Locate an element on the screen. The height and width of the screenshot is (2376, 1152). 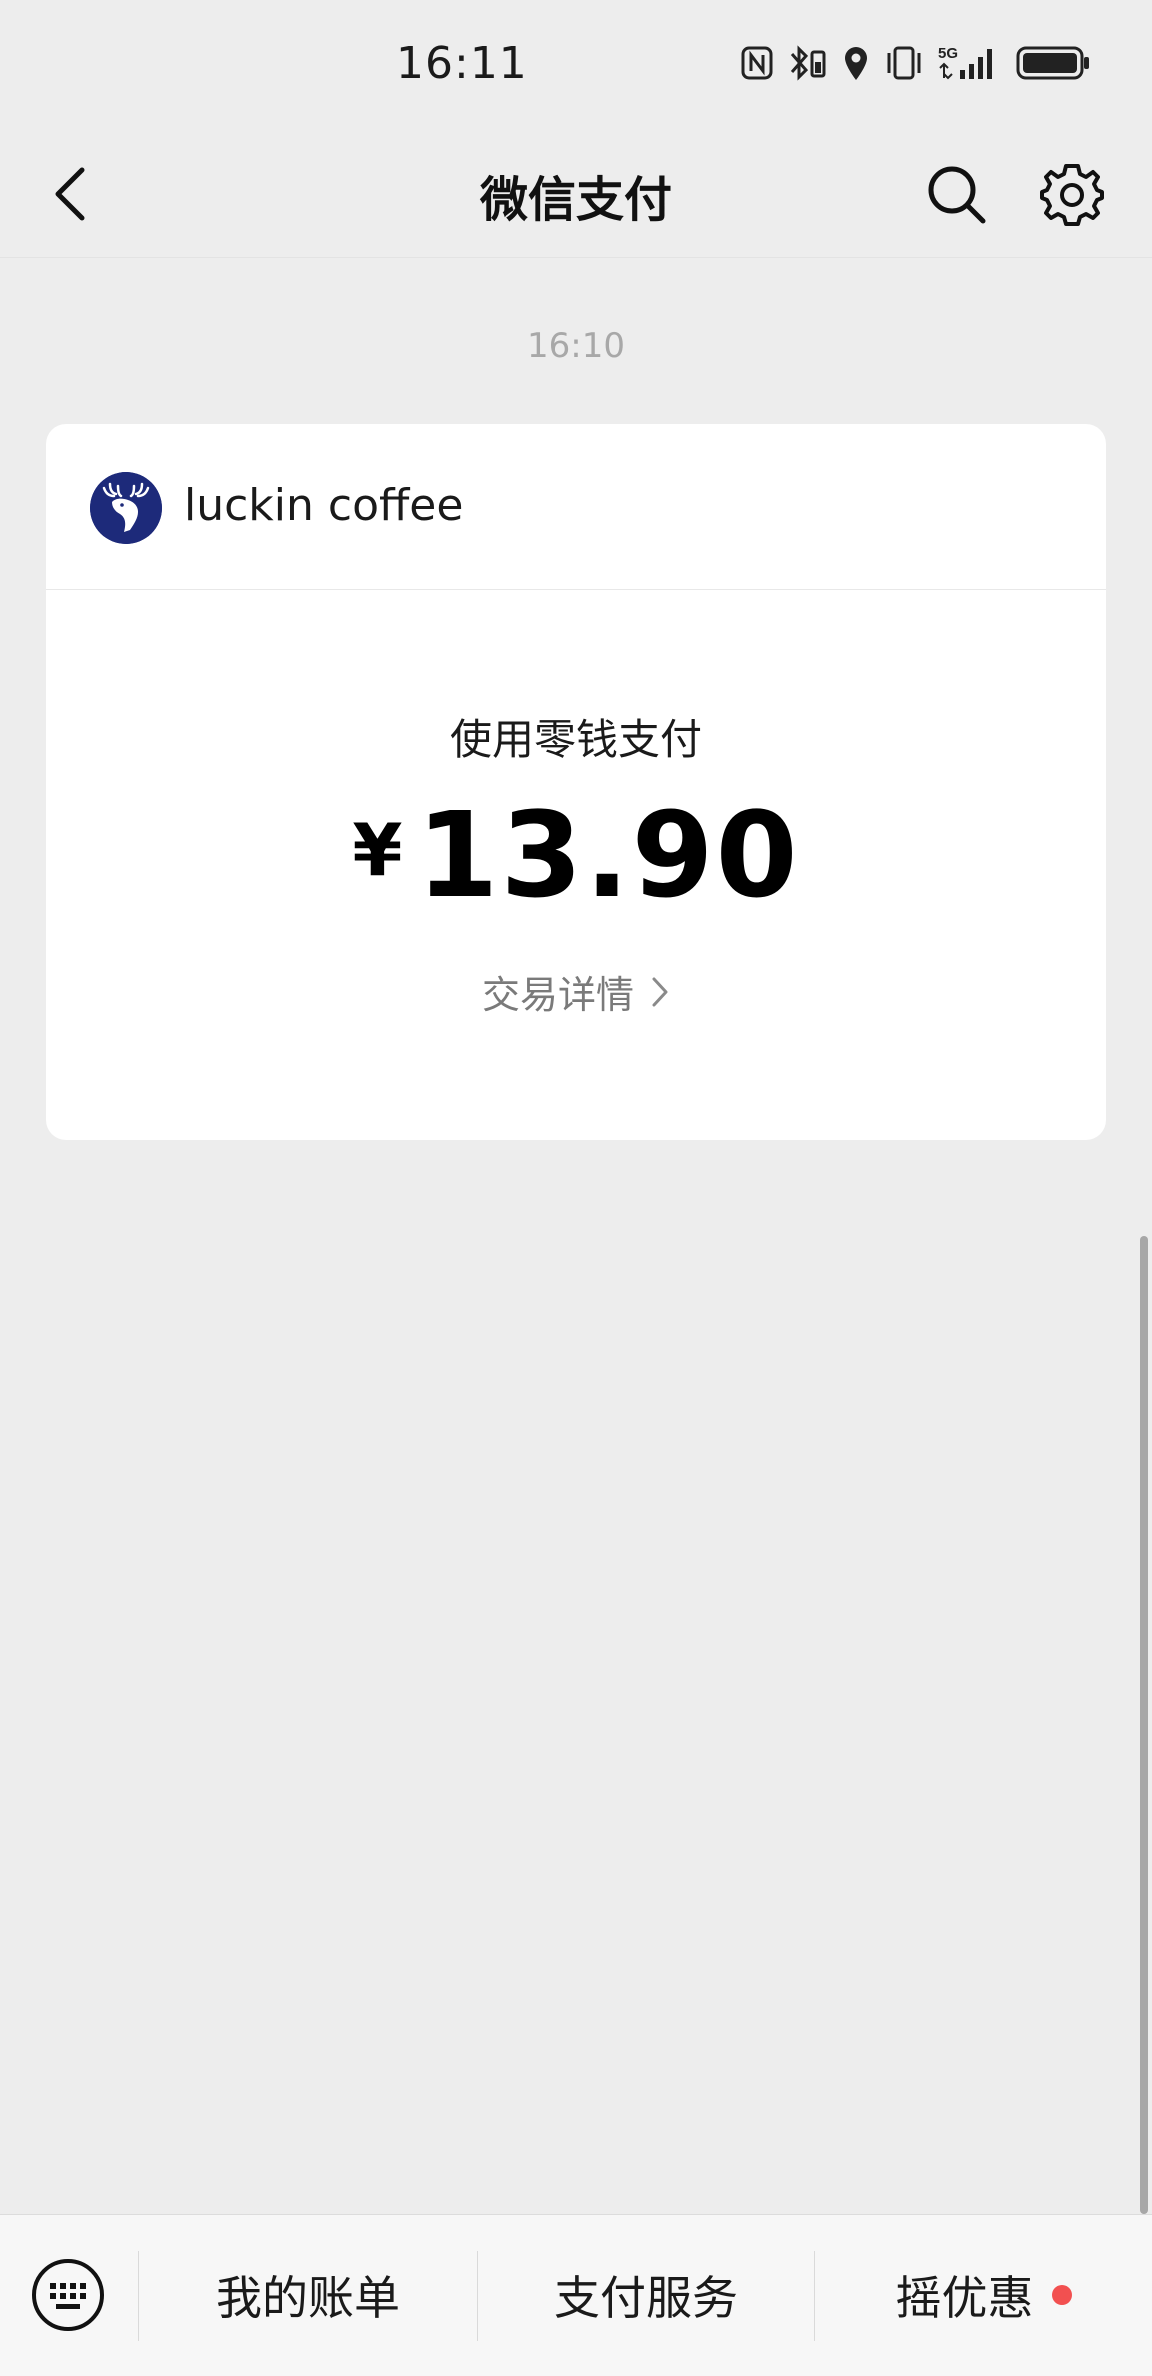
settings-button is located at coordinates (1072, 194).